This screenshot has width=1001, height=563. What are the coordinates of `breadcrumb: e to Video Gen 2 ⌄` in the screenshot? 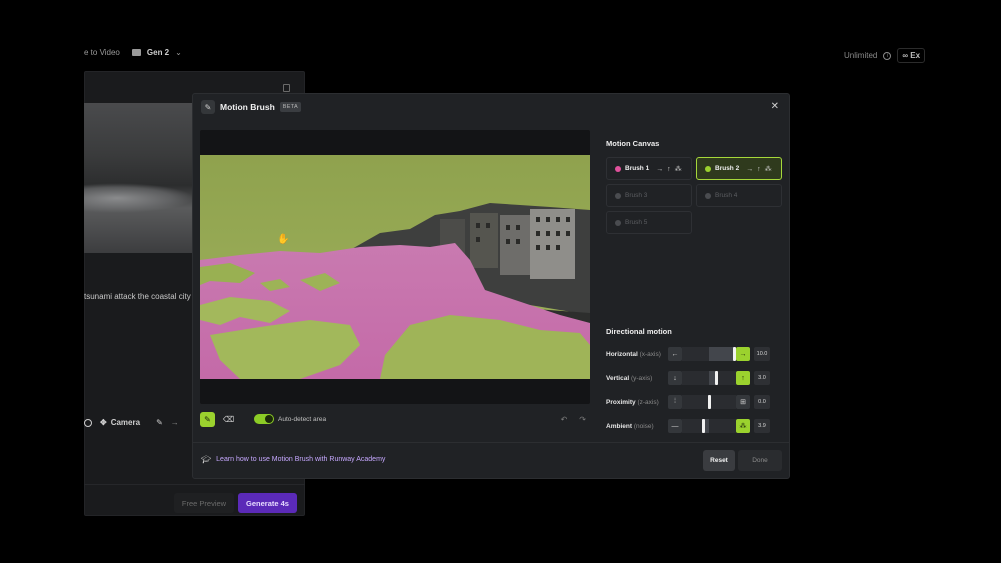 It's located at (133, 52).